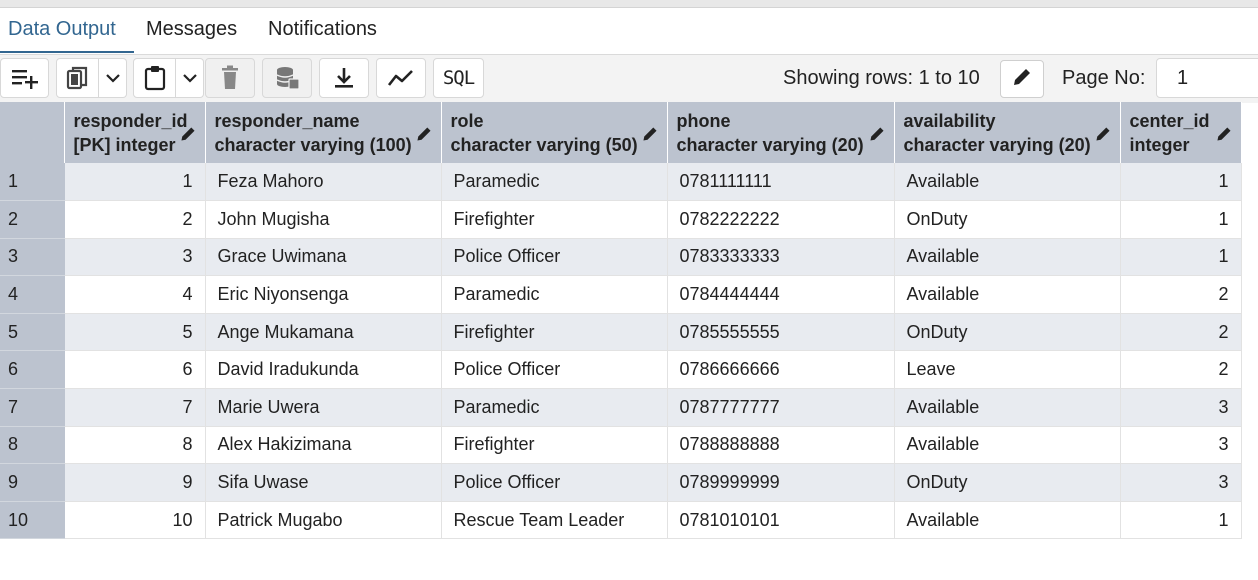 The image size is (1258, 580). I want to click on cell-responder-name: Eric Niyonsenga, so click(323, 294).